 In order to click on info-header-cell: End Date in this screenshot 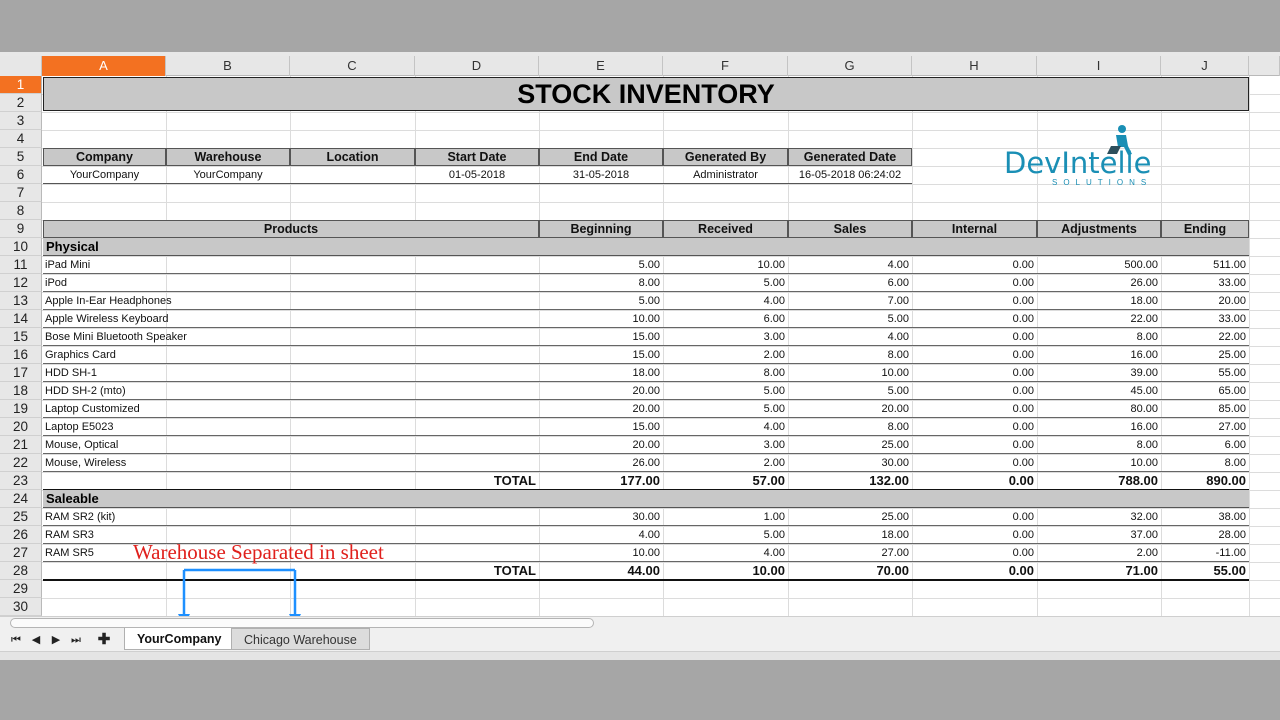, I will do `click(601, 157)`.